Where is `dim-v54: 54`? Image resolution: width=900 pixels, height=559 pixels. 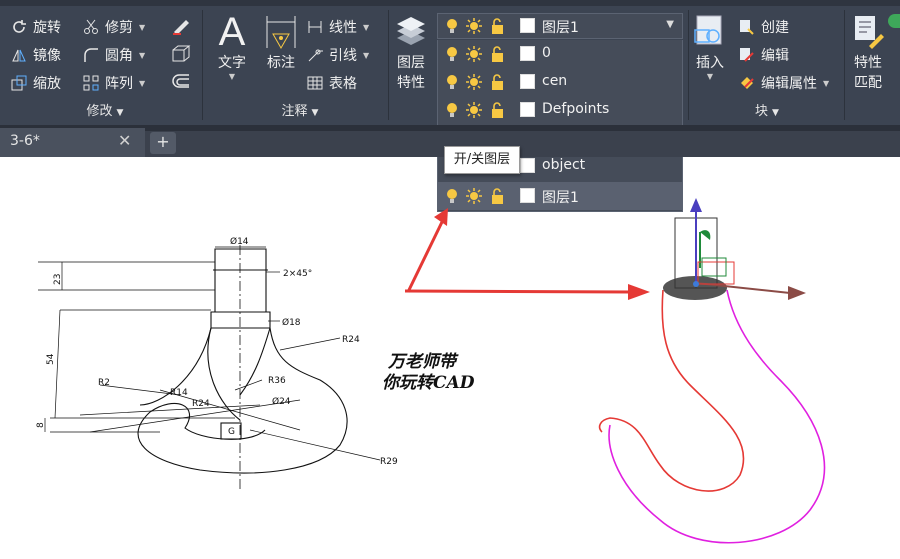 dim-v54: 54 is located at coordinates (51, 359).